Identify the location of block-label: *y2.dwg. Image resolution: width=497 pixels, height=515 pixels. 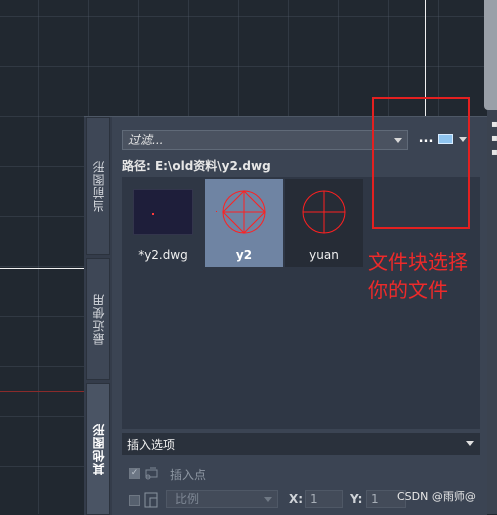
(163, 255).